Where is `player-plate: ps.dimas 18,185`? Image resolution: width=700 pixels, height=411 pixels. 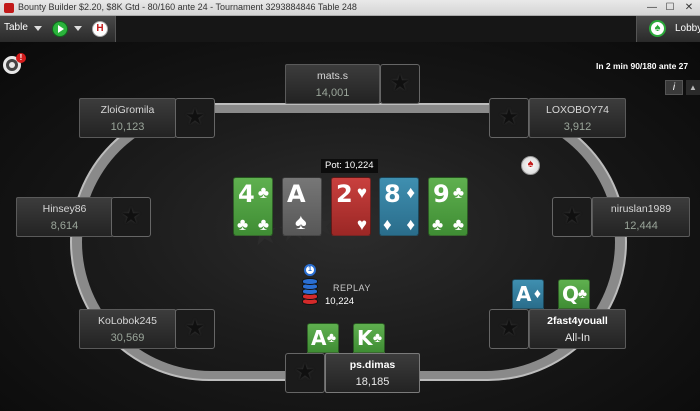
player-plate: ps.dimas 18,185 is located at coordinates (372, 373).